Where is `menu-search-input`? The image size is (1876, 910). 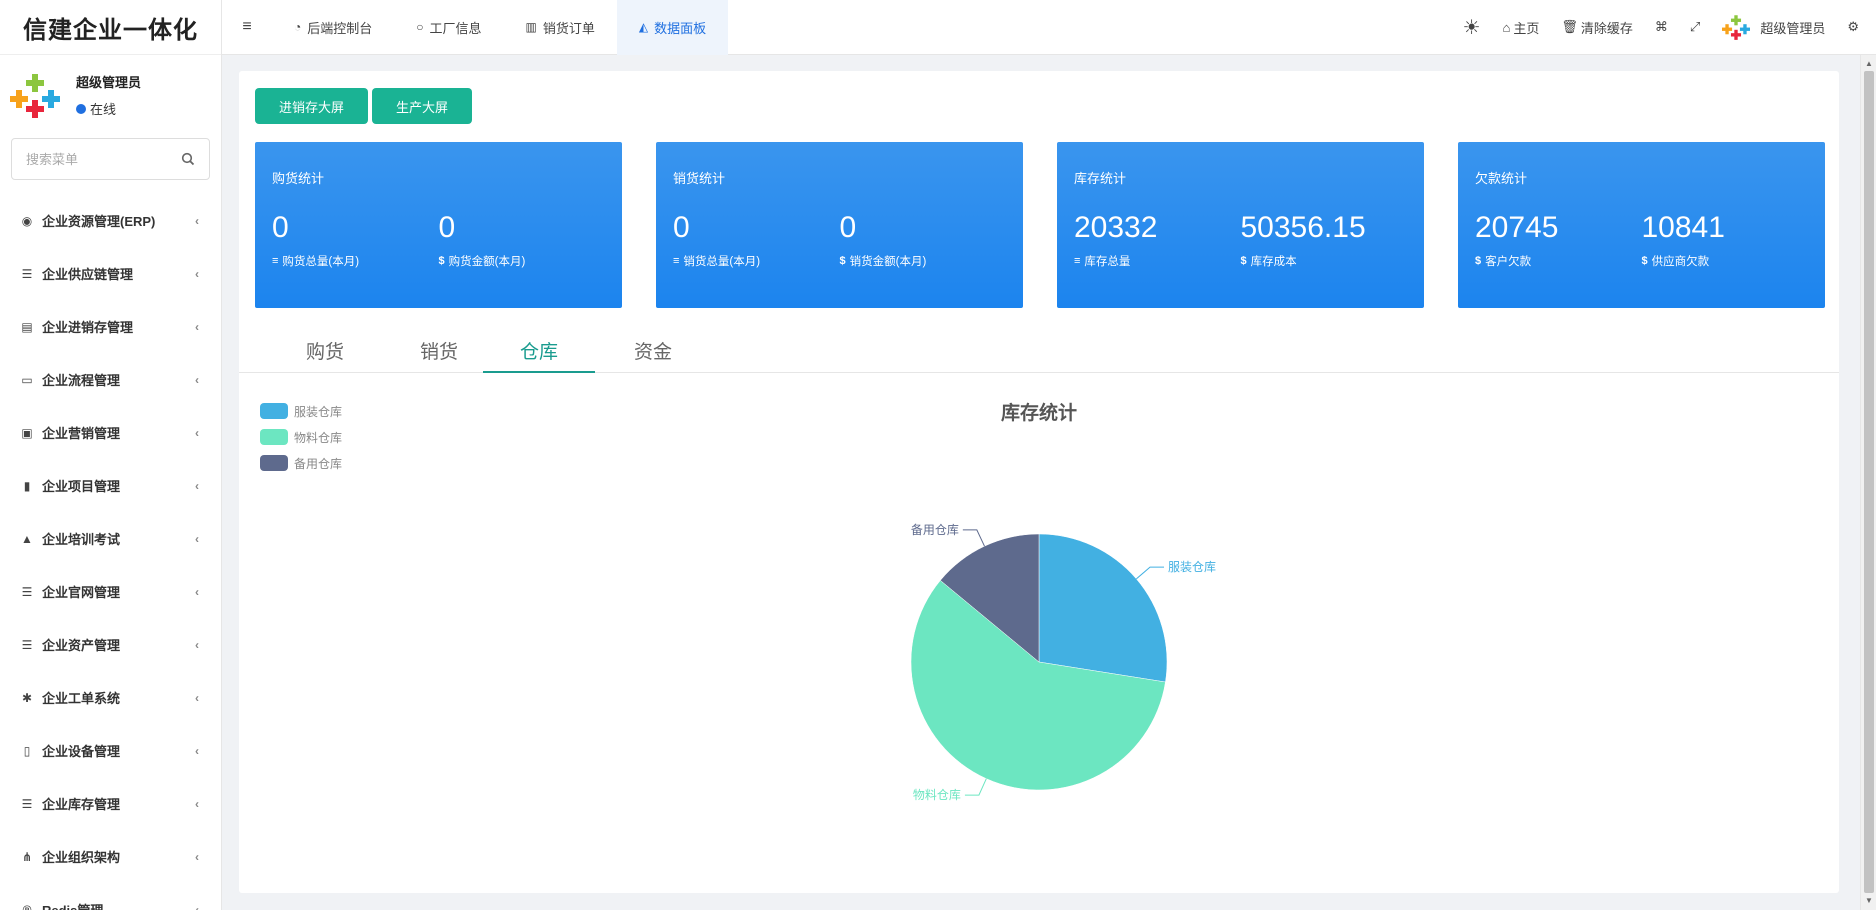
menu-search-input is located at coordinates (96, 159).